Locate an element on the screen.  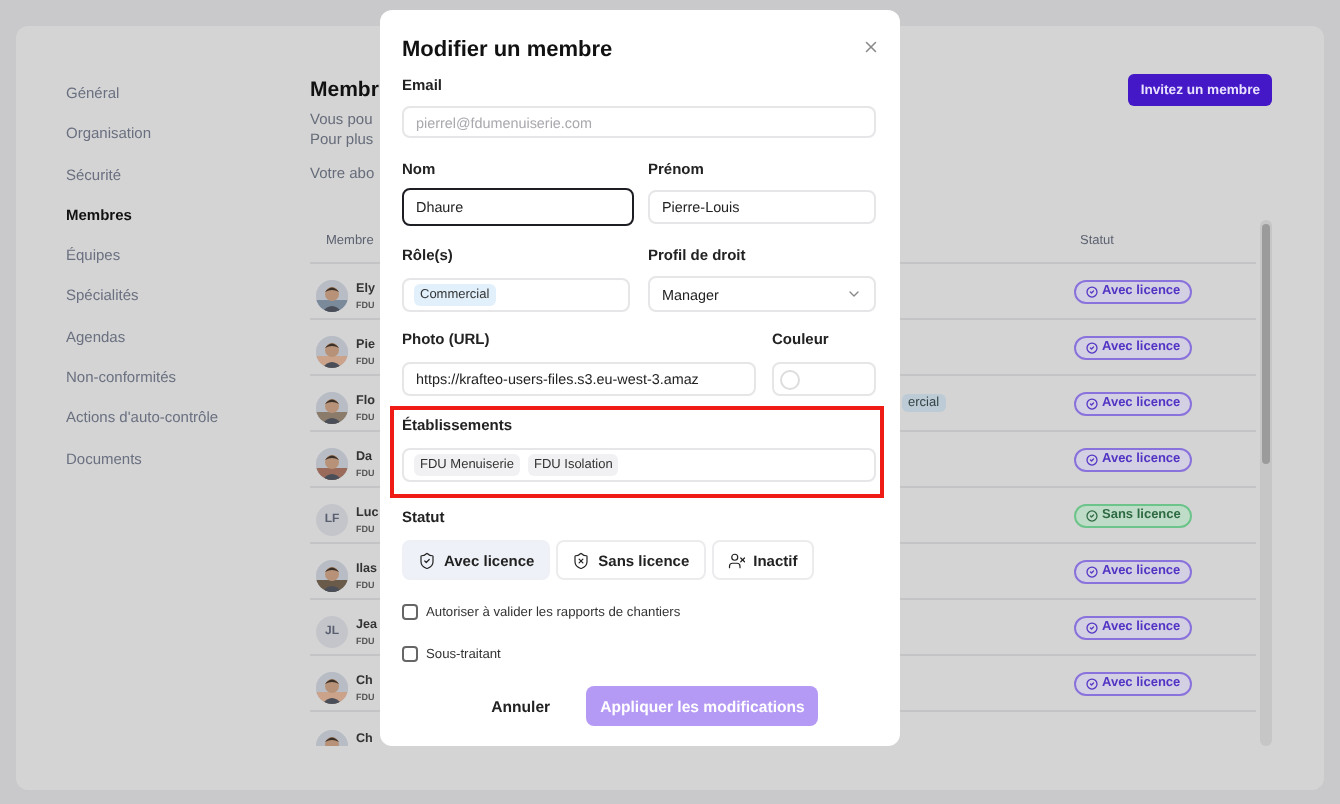
chevron-icon is located at coordinates (854, 294).